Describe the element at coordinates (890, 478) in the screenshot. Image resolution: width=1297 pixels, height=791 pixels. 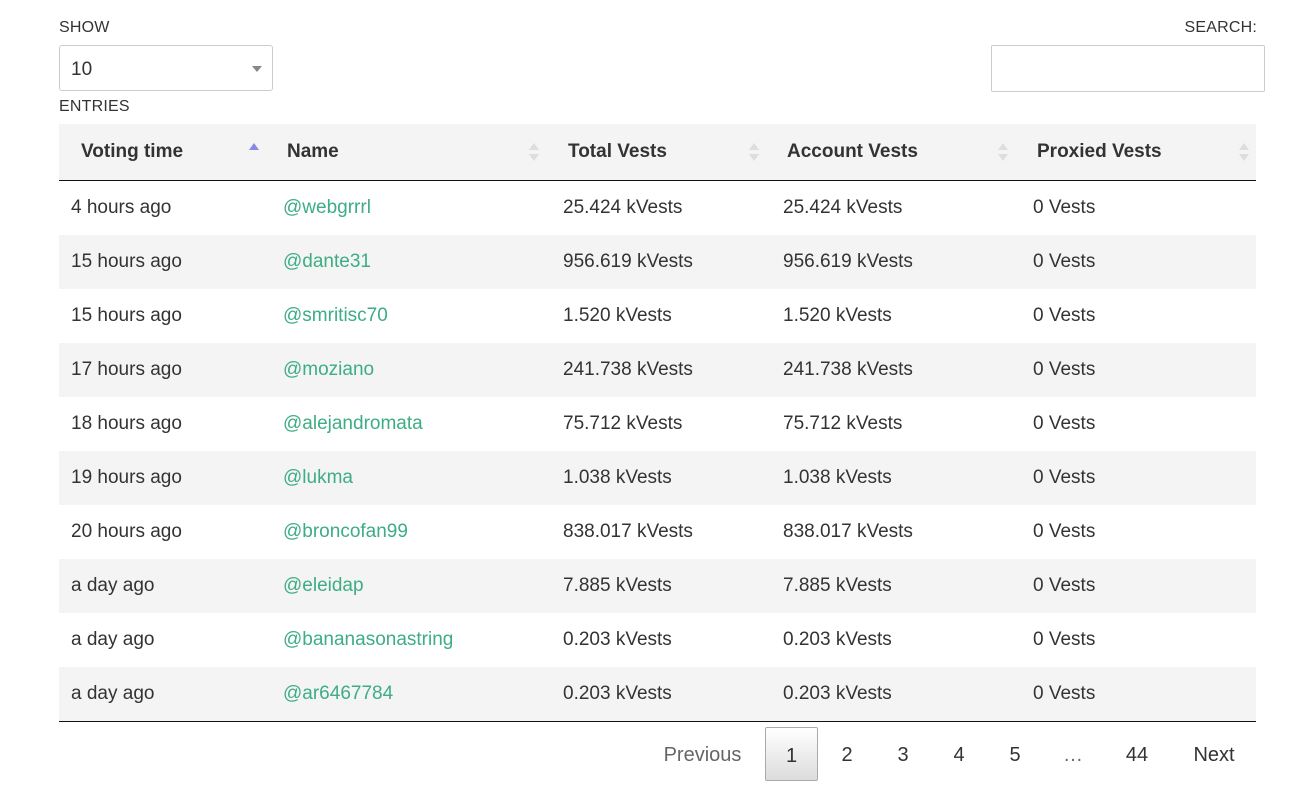
I see `account-vests-cell: 1.038 kVests` at that location.